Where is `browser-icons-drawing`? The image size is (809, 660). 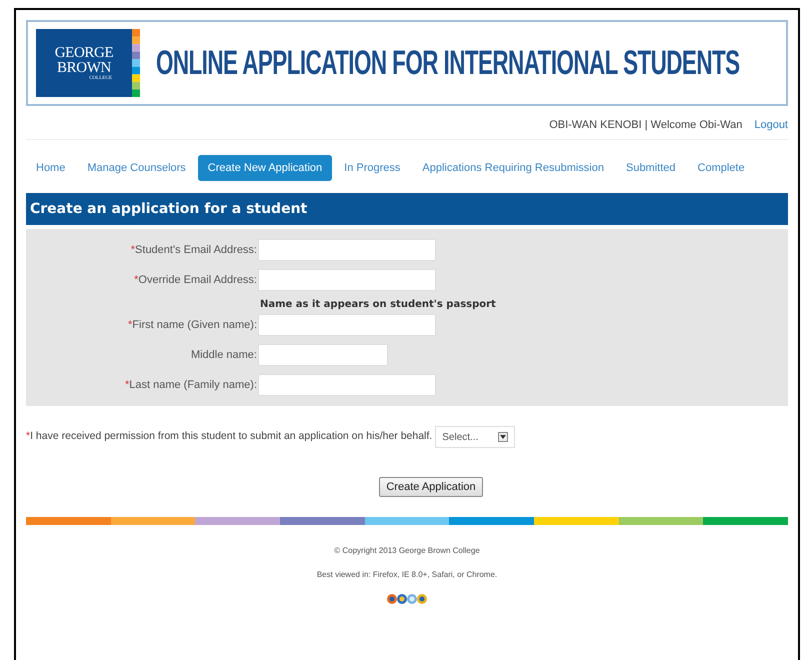 browser-icons-drawing is located at coordinates (407, 599).